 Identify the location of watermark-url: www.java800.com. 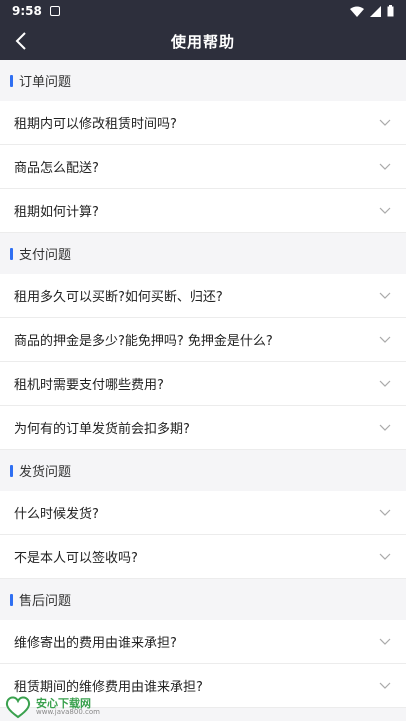
(68, 712).